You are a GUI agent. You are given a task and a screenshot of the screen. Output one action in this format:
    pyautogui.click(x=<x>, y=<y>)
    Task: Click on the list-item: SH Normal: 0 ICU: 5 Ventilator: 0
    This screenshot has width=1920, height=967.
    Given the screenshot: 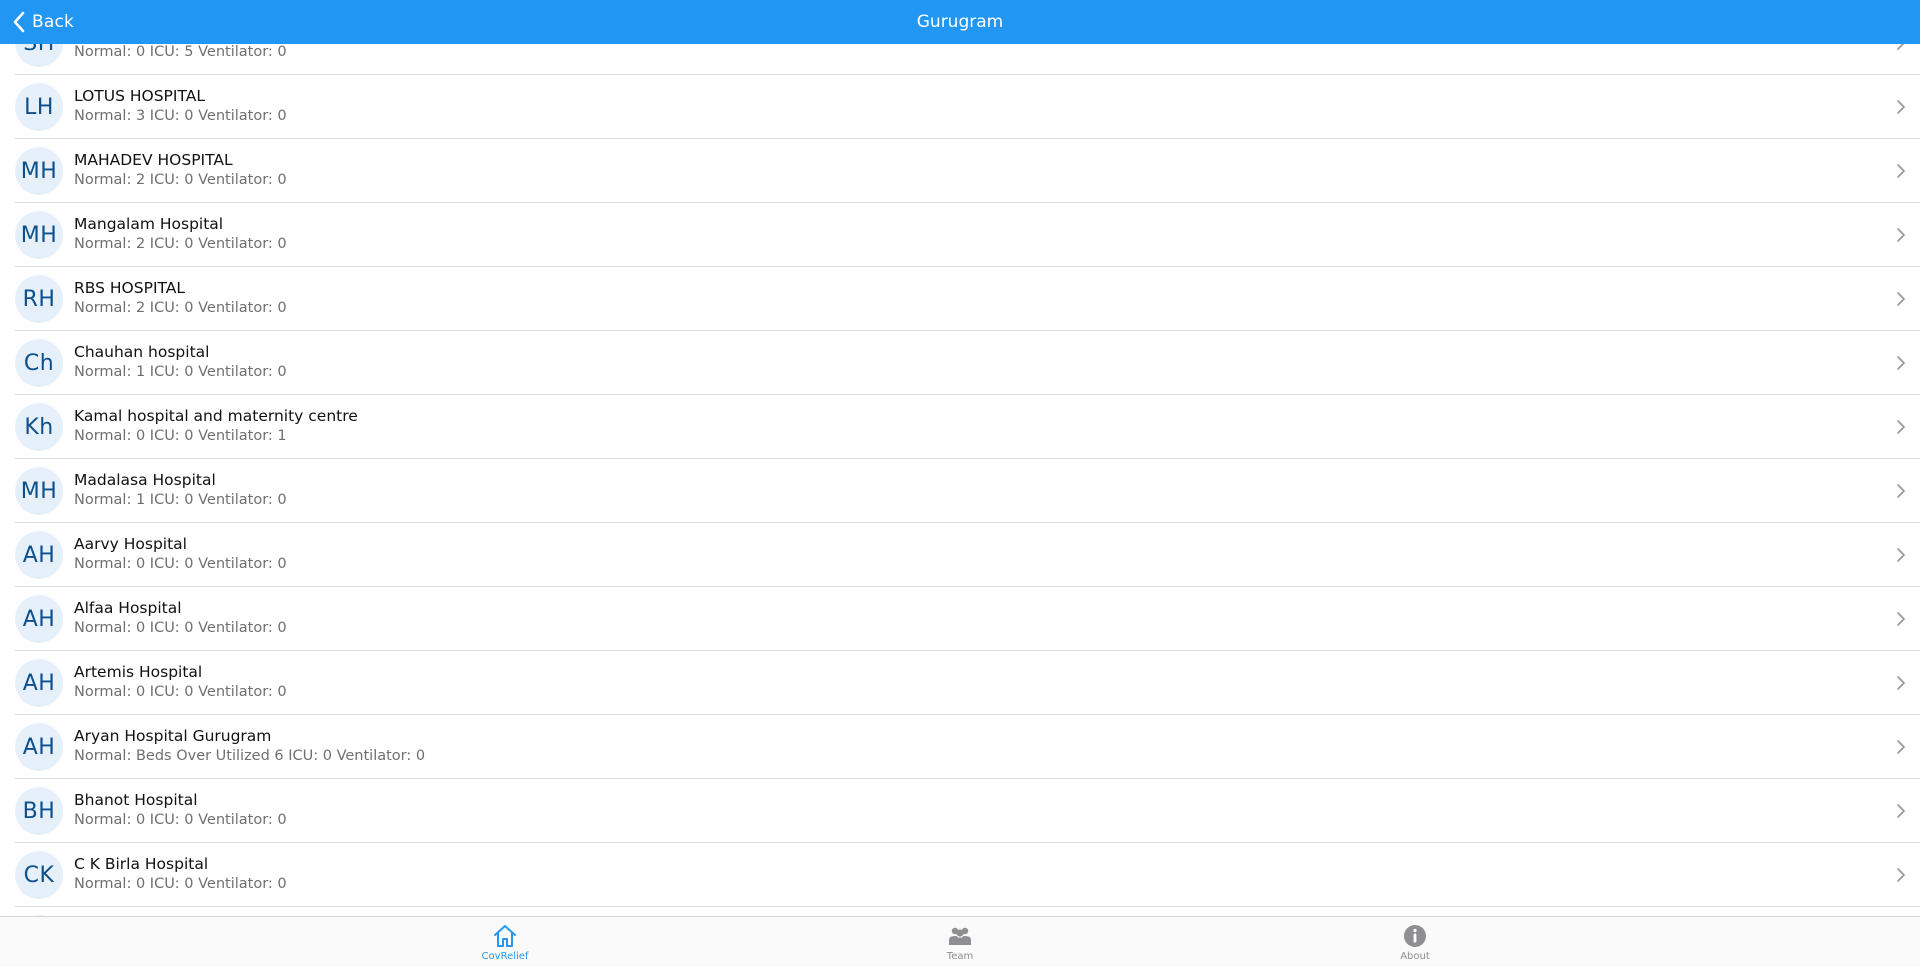 What is the action you would take?
    pyautogui.click(x=967, y=59)
    